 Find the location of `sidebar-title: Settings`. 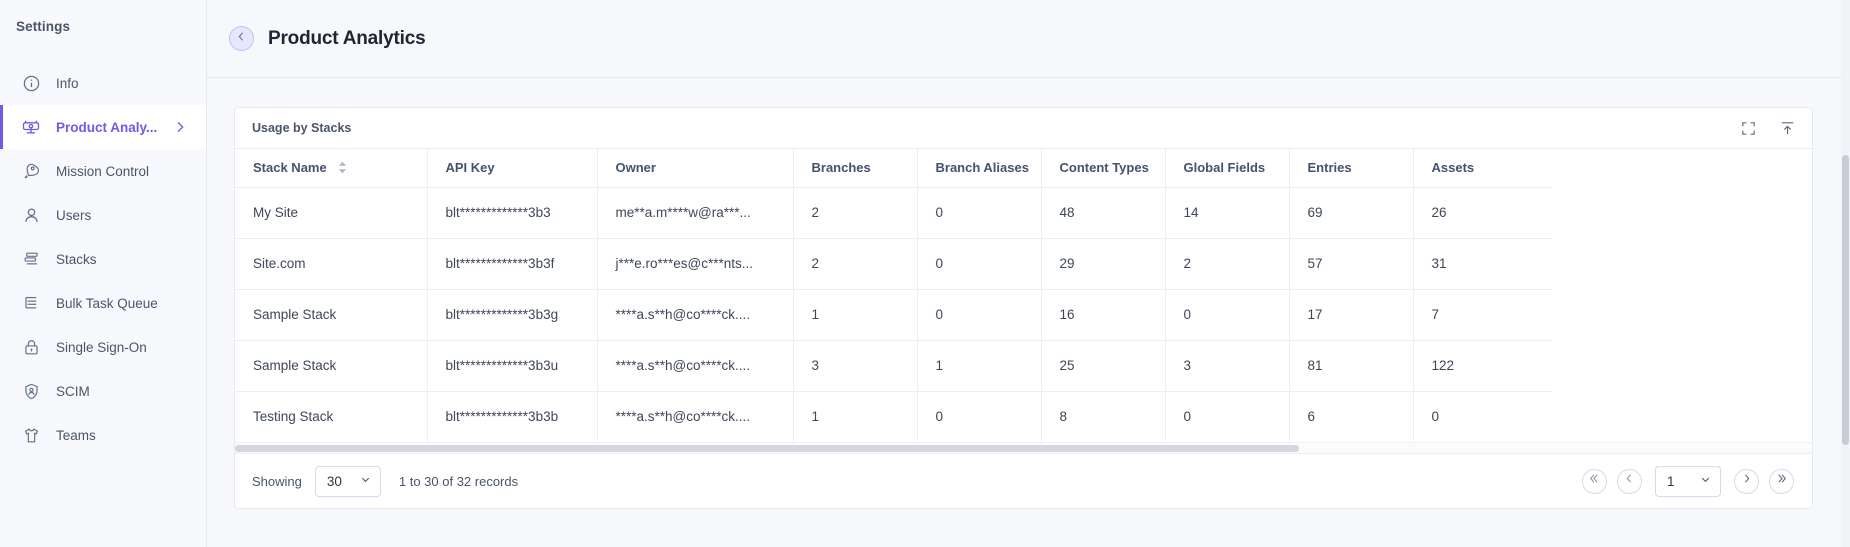

sidebar-title: Settings is located at coordinates (43, 26).